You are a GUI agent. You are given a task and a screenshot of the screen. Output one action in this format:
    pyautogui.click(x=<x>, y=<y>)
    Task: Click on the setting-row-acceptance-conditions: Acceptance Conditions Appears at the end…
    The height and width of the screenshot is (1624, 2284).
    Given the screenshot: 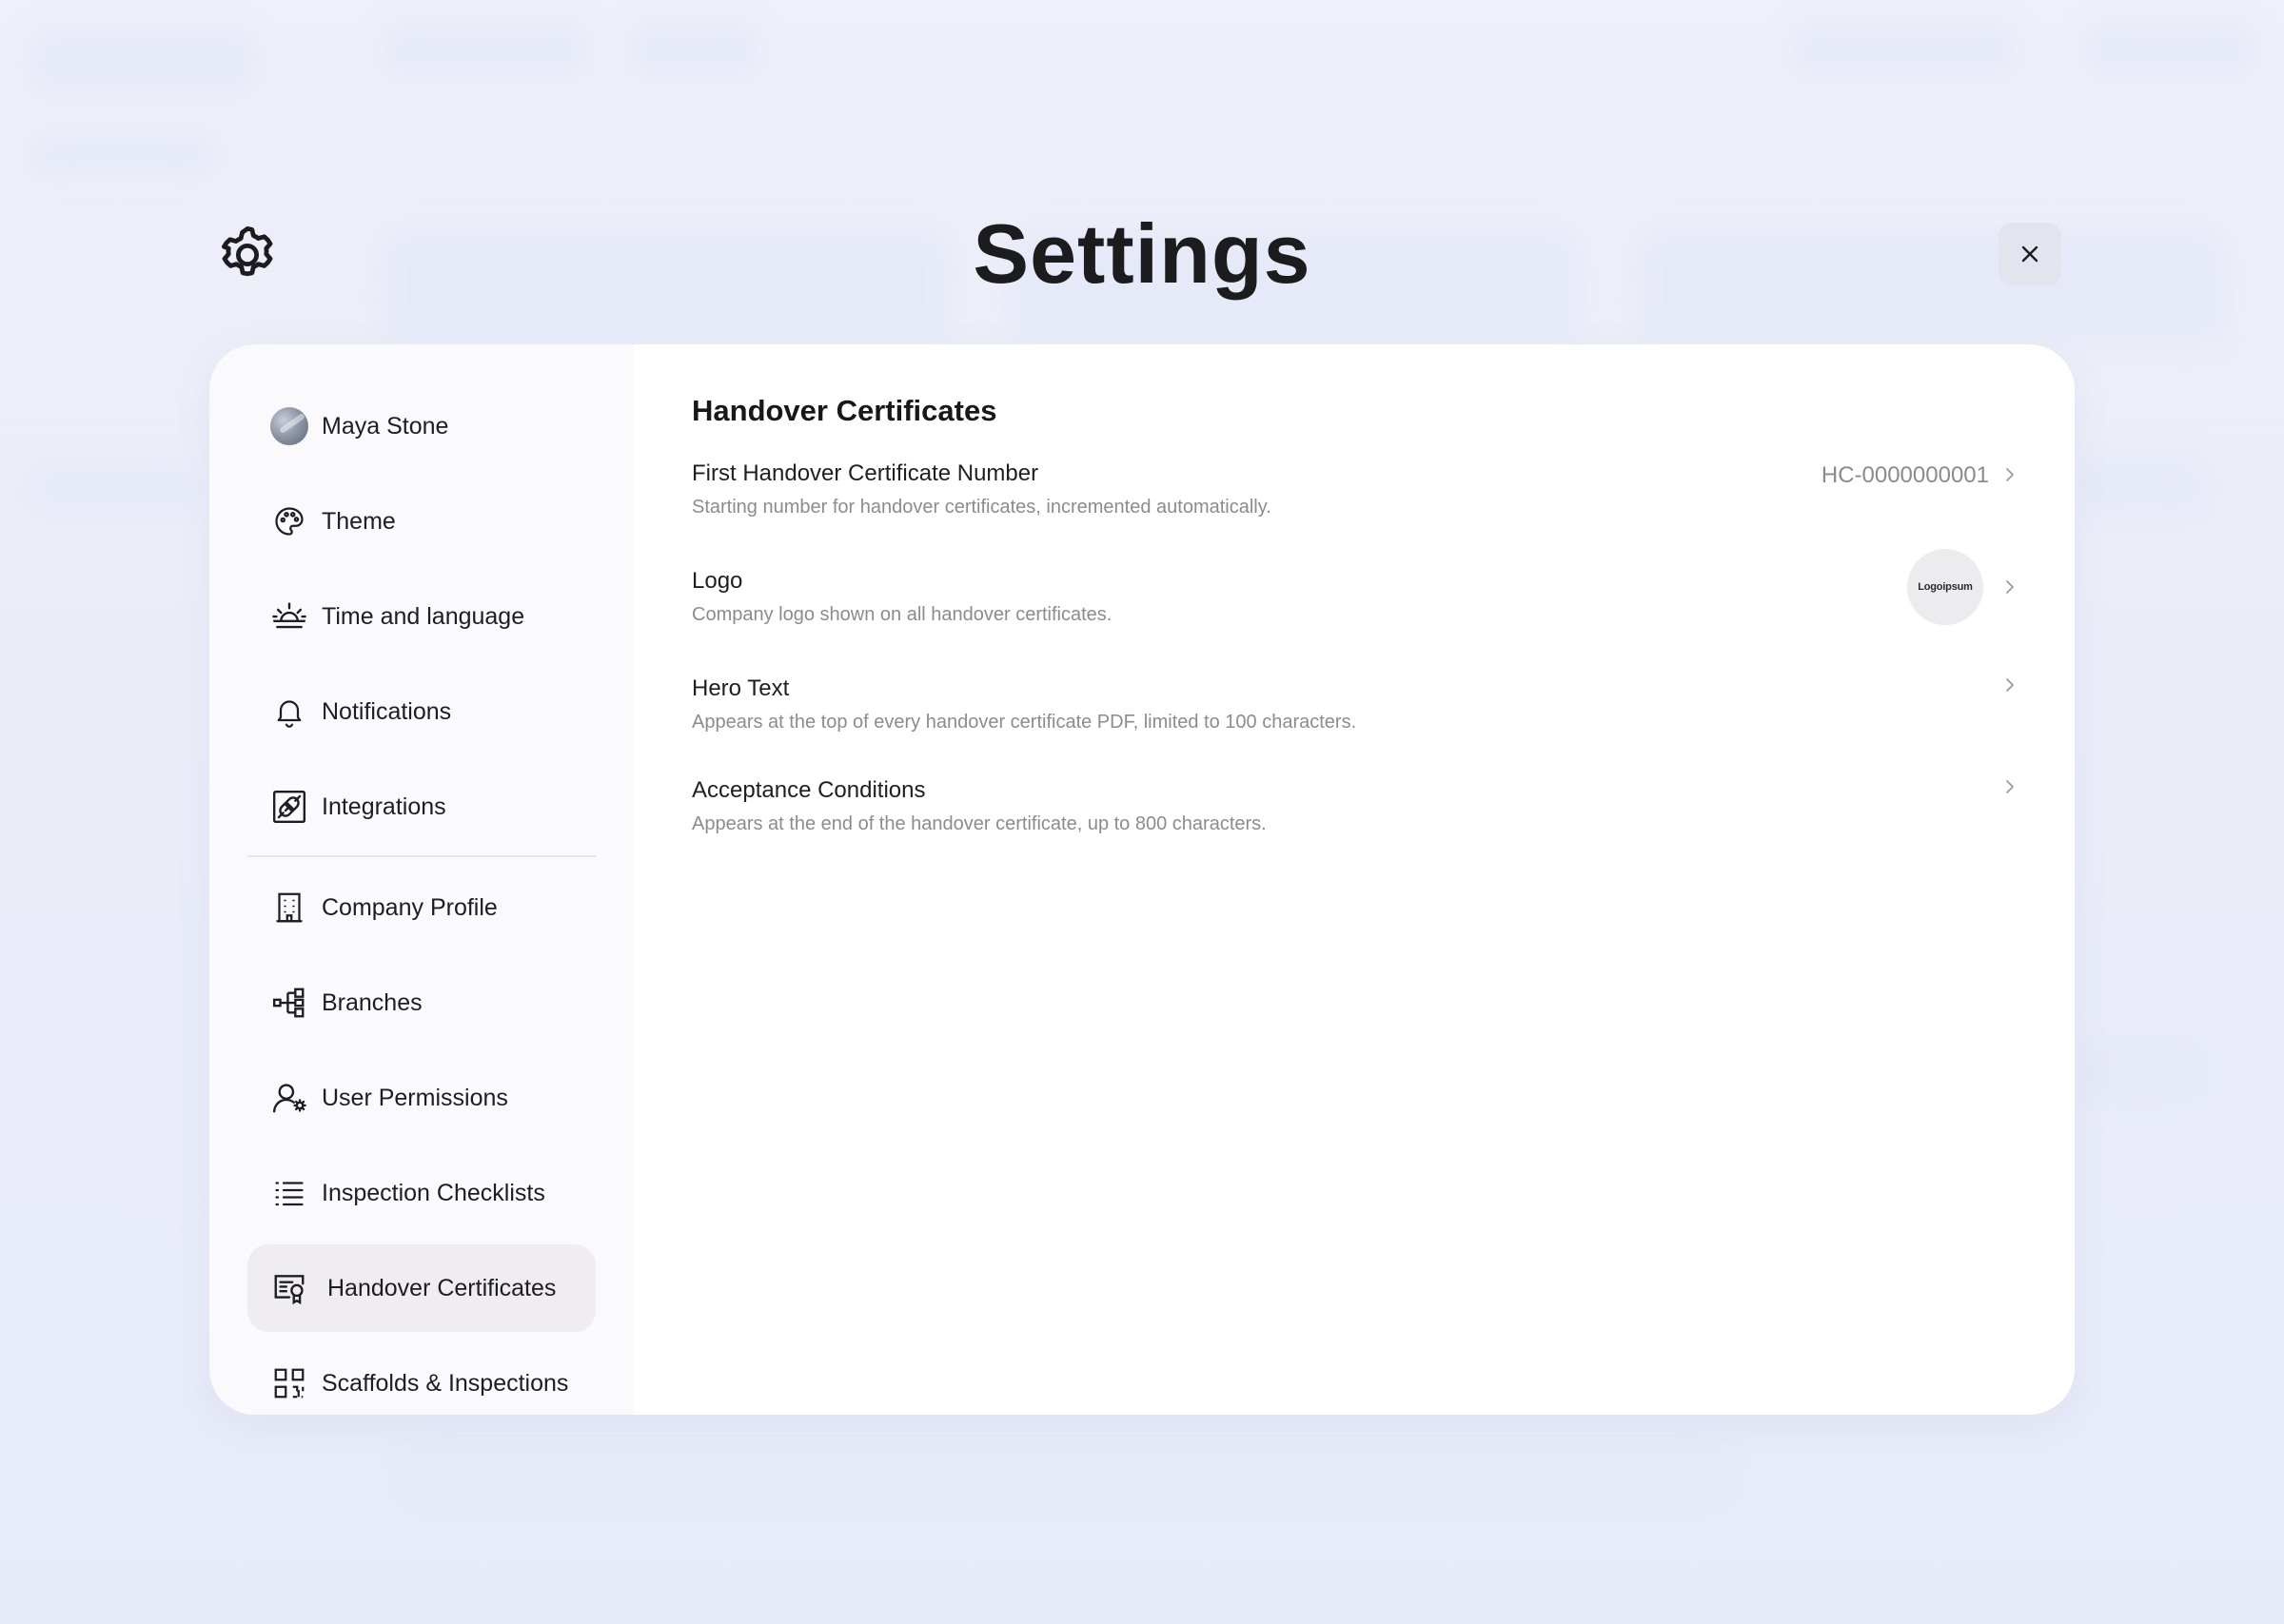 What is the action you would take?
    pyautogui.click(x=1355, y=820)
    